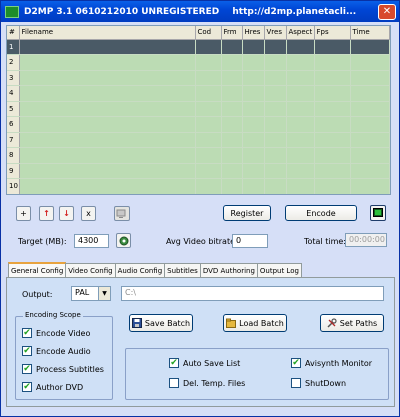 The height and width of the screenshot is (417, 400). What do you see at coordinates (325, 241) in the screenshot?
I see `total-time-label: Total time:` at bounding box center [325, 241].